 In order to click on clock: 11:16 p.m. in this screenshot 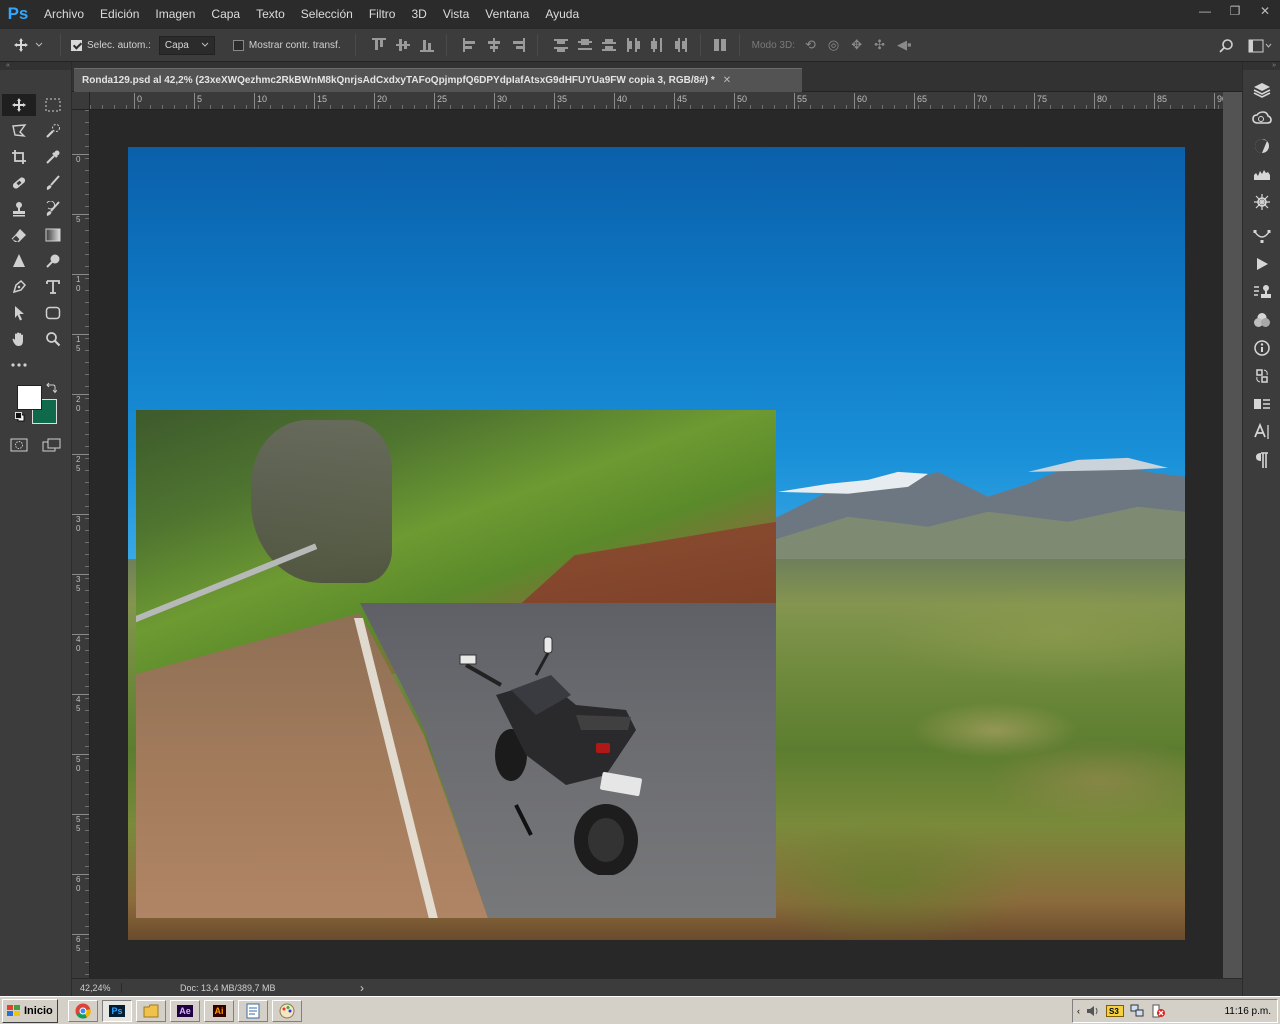, I will do `click(1250, 1011)`.